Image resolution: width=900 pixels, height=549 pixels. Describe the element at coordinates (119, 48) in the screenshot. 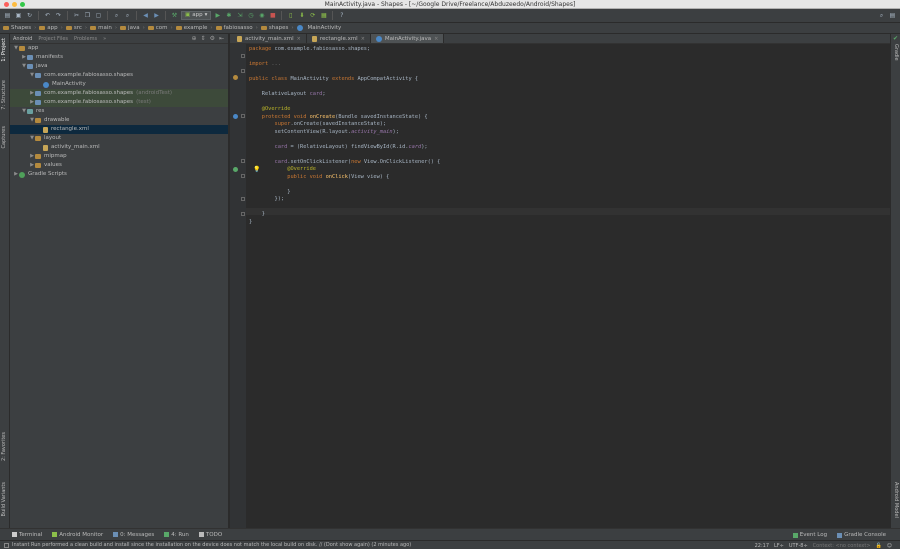

I see `tree-item: ▼ app` at that location.